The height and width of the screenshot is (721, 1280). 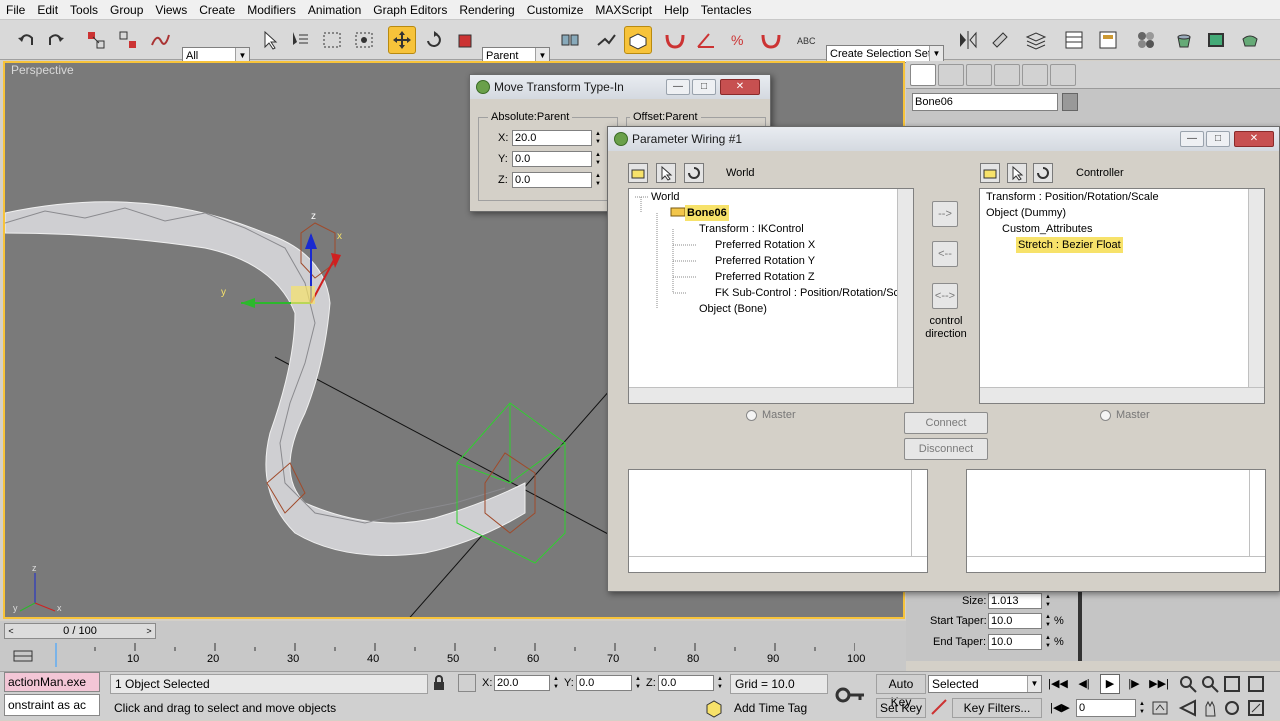 What do you see at coordinates (707, 213) in the screenshot?
I see `tree-node-bone06: Bone06` at bounding box center [707, 213].